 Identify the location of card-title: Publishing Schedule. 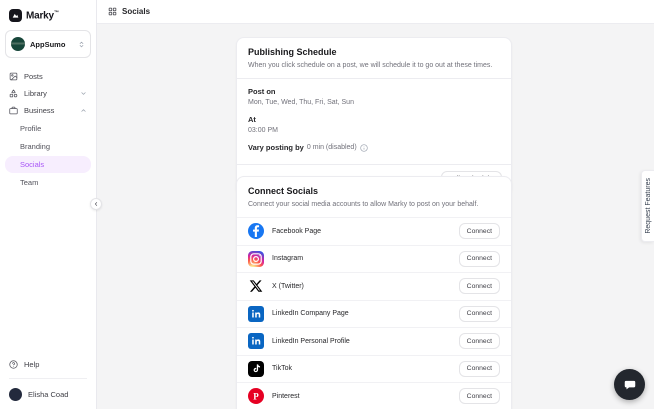
(292, 52).